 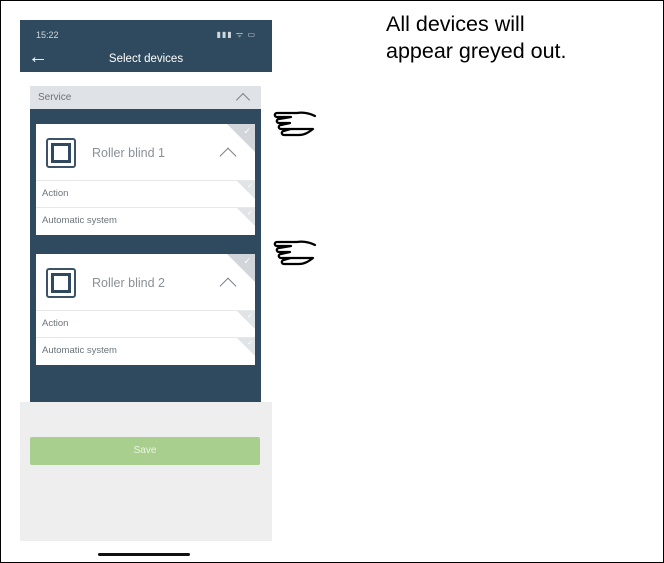 What do you see at coordinates (146, 471) in the screenshot?
I see `bottom-panel: Save` at bounding box center [146, 471].